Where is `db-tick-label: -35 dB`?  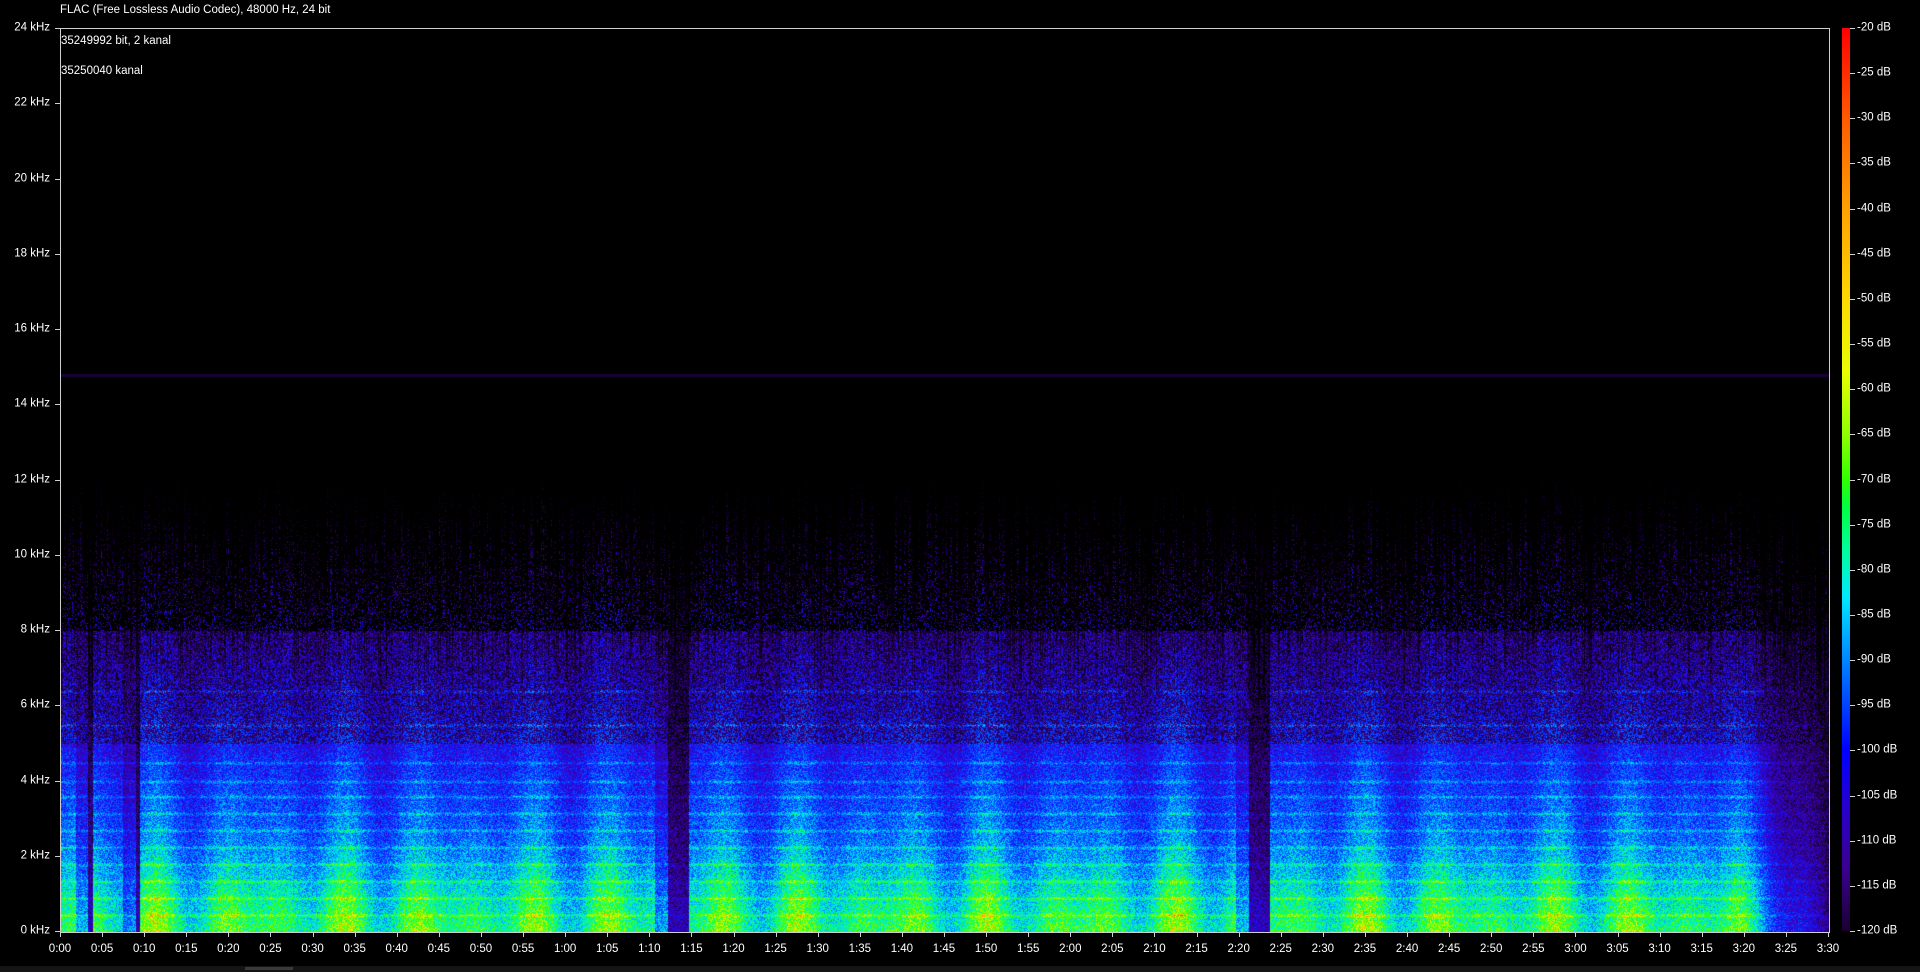 db-tick-label: -35 dB is located at coordinates (1874, 162).